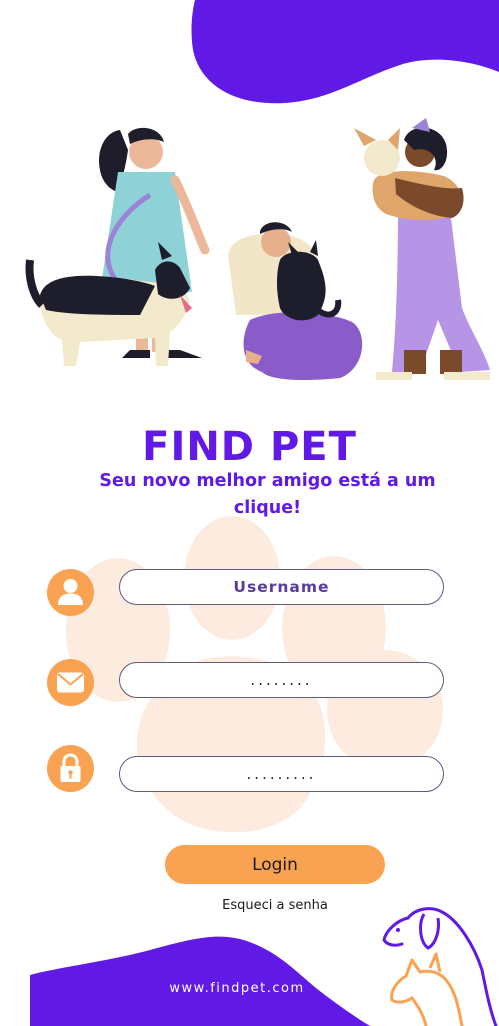  What do you see at coordinates (440, 966) in the screenshot?
I see `dog-and-cat-outline-icon` at bounding box center [440, 966].